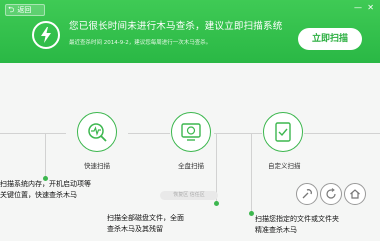 Image resolution: width=380 pixels, height=241 pixels. I want to click on back-button: ⮌ 返回, so click(25, 10).